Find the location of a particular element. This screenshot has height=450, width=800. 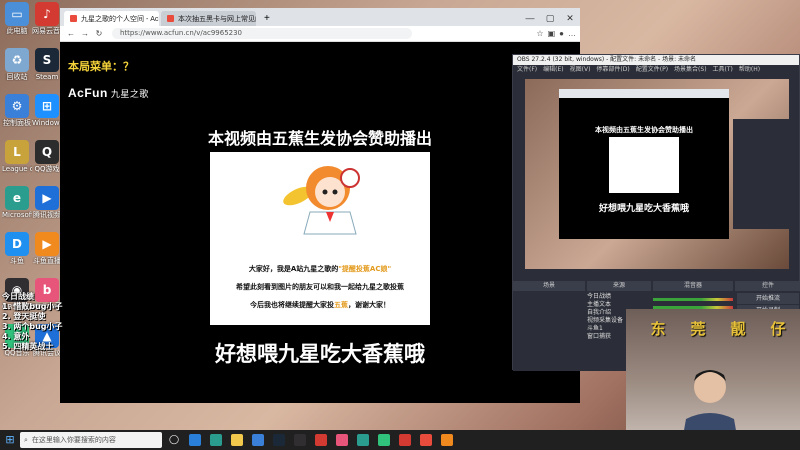

desktop-icon: eMicrosoft Edge is located at coordinates (17, 202).